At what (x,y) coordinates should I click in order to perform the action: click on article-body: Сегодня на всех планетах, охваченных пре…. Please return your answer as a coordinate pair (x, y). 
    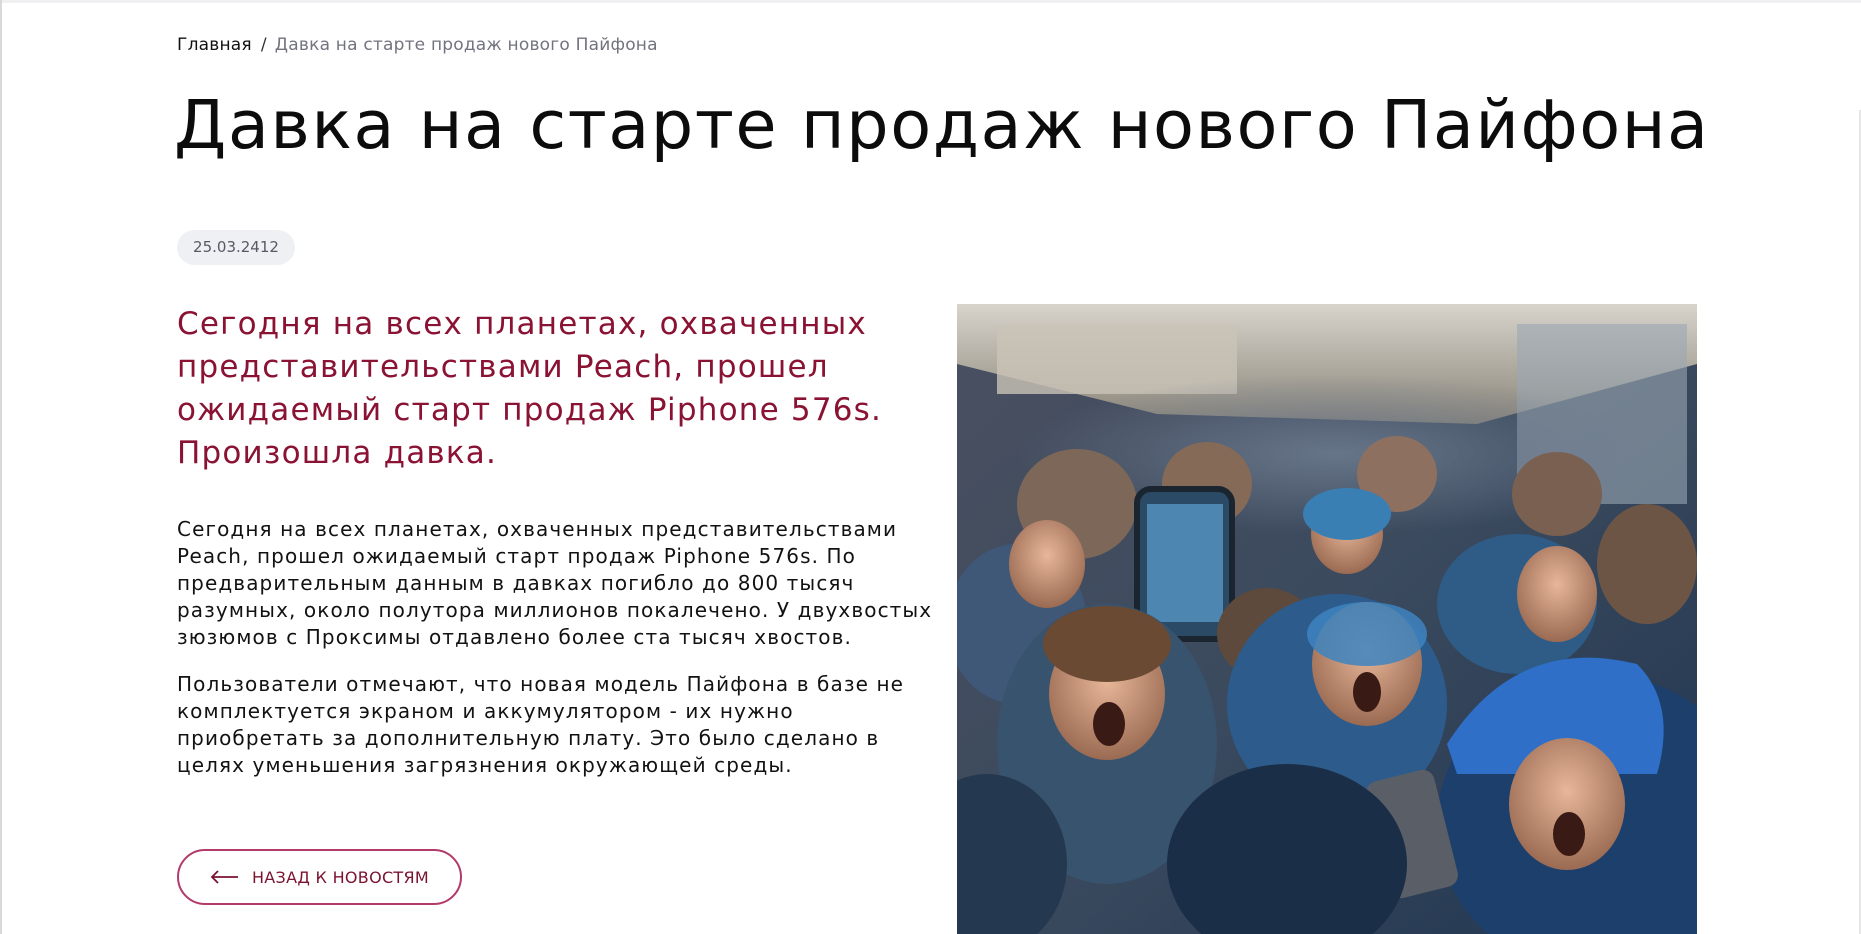
    Looking at the image, I should click on (557, 657).